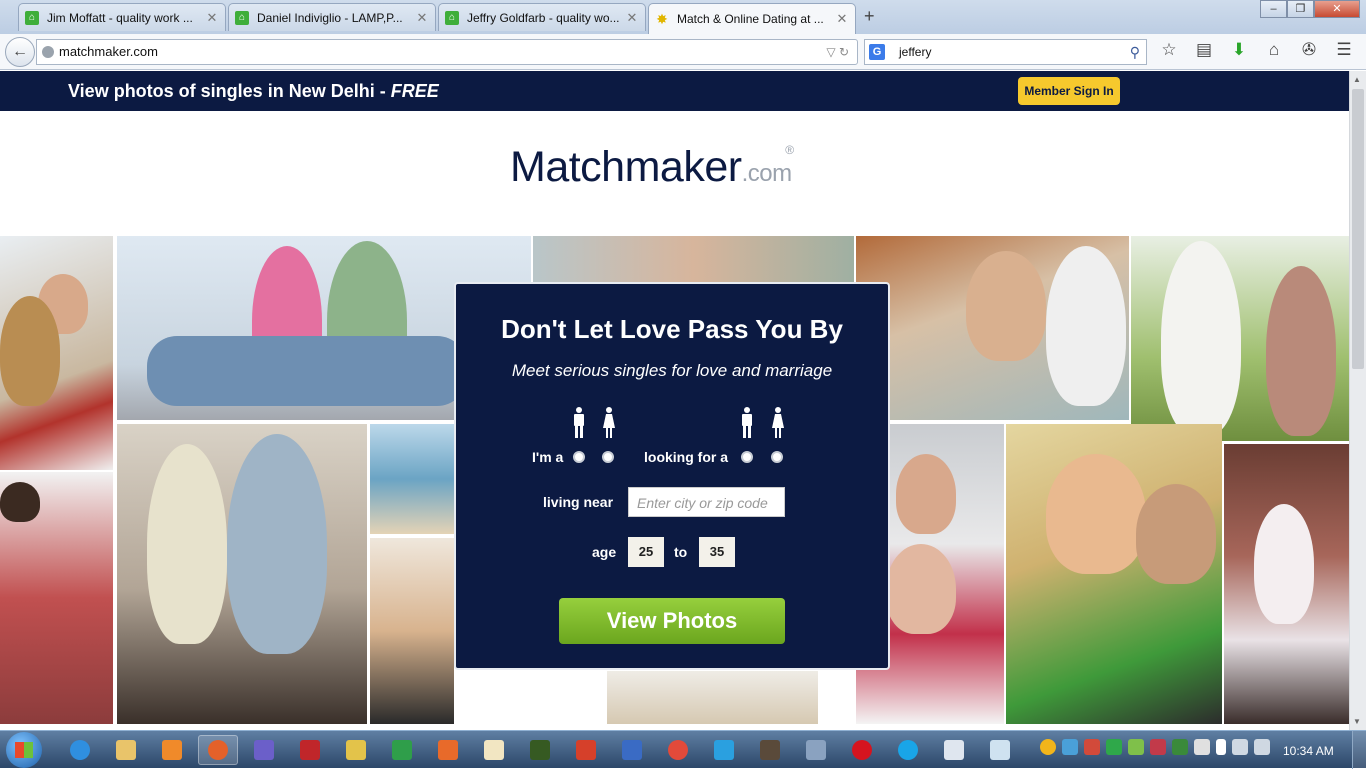 This screenshot has width=1366, height=769. I want to click on google-icon: G, so click(877, 52).